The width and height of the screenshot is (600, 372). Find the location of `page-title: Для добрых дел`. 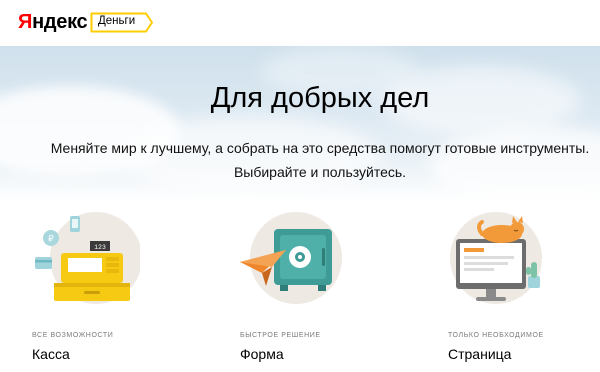

page-title: Для добрых дел is located at coordinates (320, 98).